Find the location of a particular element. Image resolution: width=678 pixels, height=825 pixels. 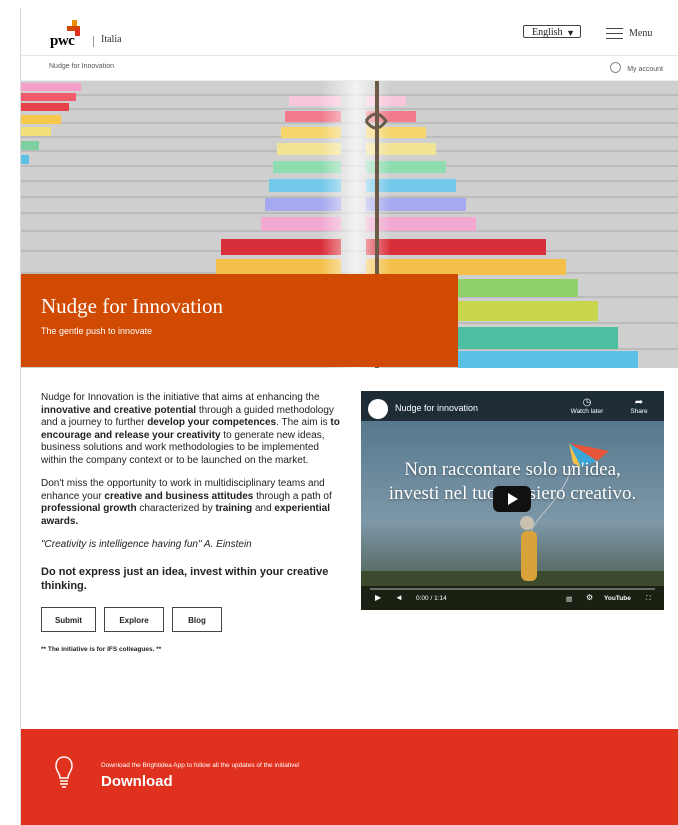

watch-later-button: ◷ Watch later is located at coordinates (587, 406).